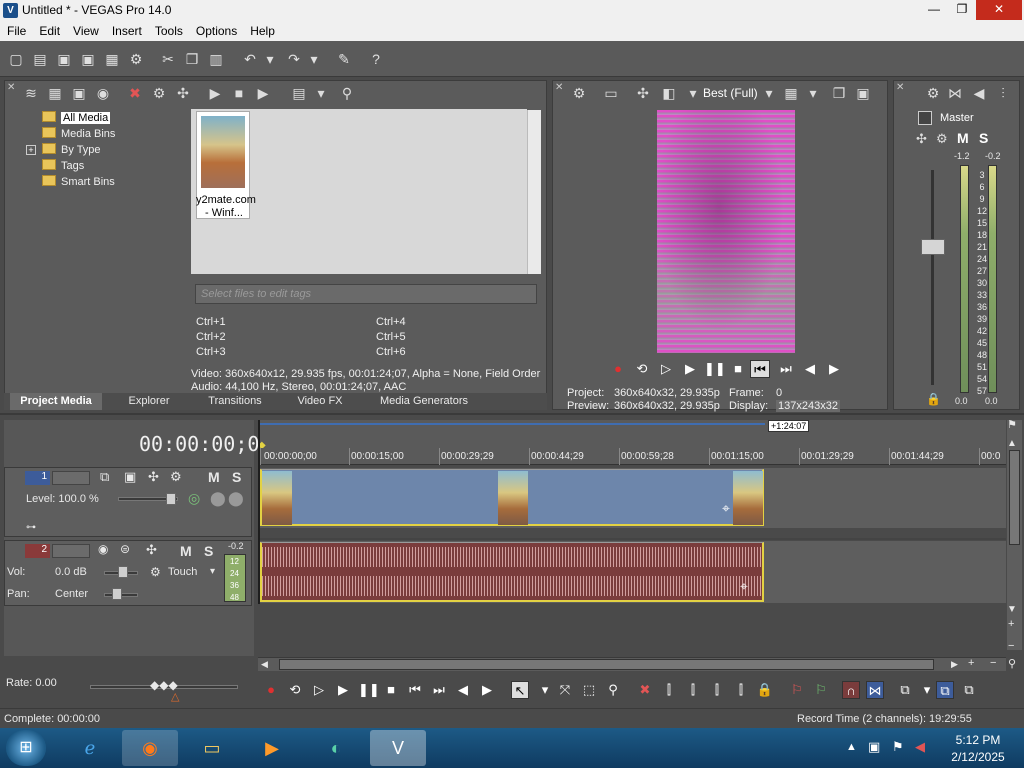 This screenshot has width=1024, height=768. Describe the element at coordinates (136, 59) in the screenshot. I see `properties-gear-icon: ⚙` at that location.